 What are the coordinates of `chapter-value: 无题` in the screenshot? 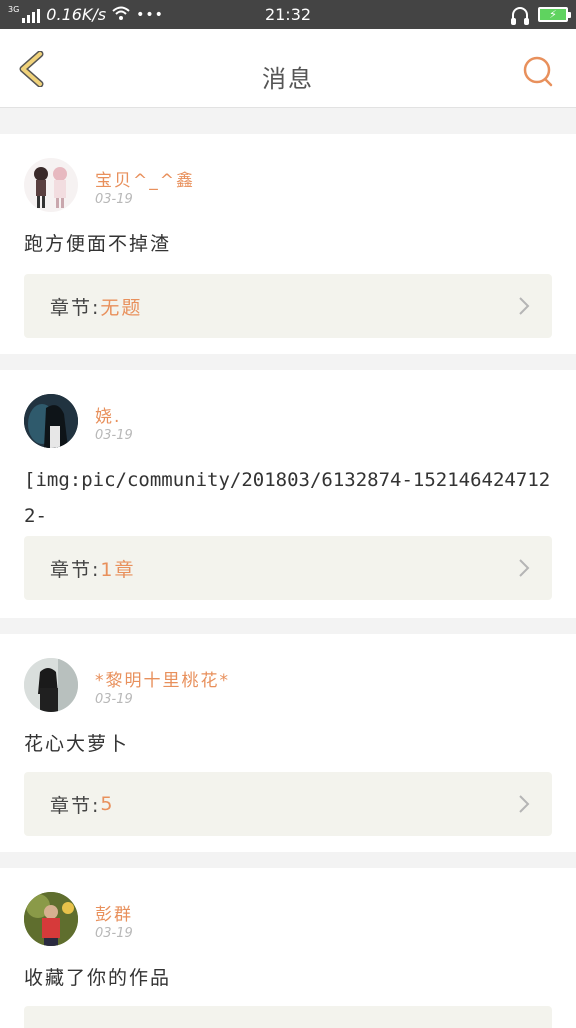 It's located at (121, 307).